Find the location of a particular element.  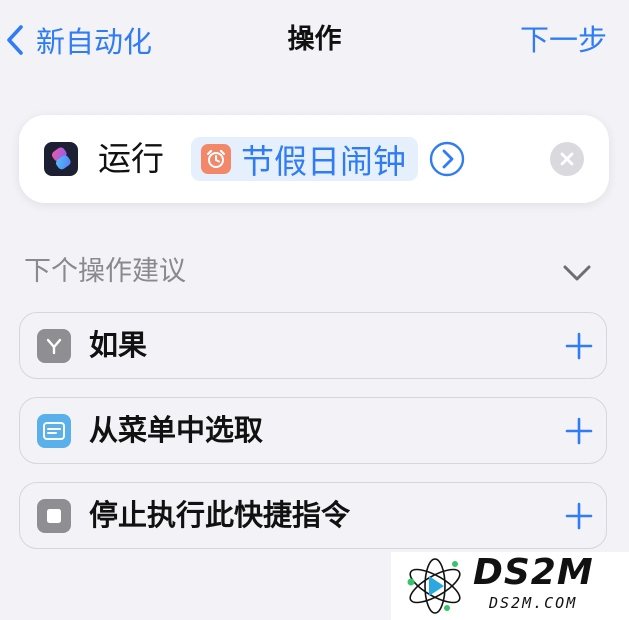

suggestion-row-choose-from-menu: 从菜单中选取 is located at coordinates (313, 430).